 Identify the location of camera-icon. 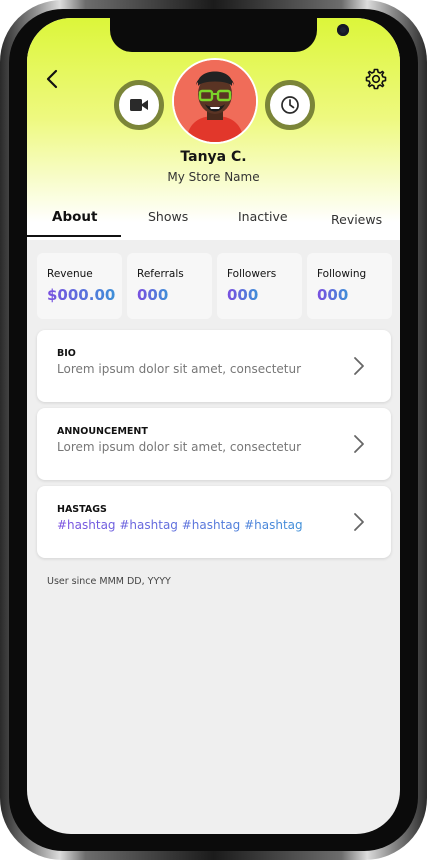
(343, 30).